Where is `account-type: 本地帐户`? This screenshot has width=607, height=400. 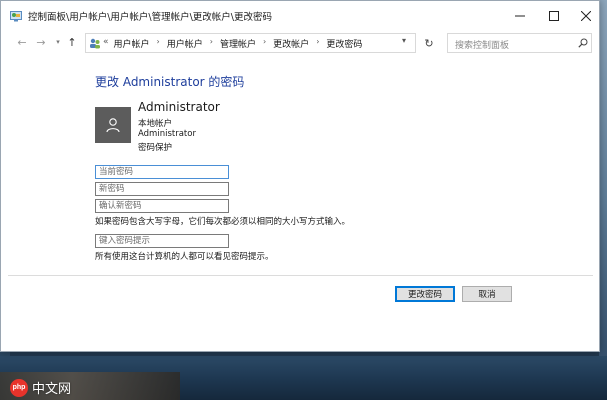 account-type: 本地帐户 is located at coordinates (155, 124).